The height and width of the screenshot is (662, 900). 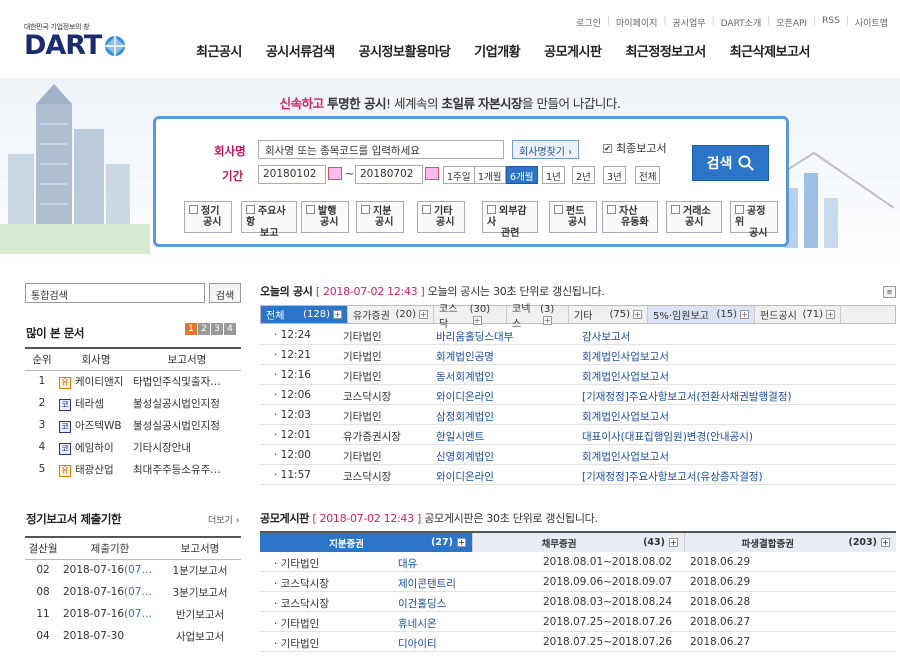 What do you see at coordinates (497, 50) in the screenshot?
I see `gnb-item: 기업개황` at bounding box center [497, 50].